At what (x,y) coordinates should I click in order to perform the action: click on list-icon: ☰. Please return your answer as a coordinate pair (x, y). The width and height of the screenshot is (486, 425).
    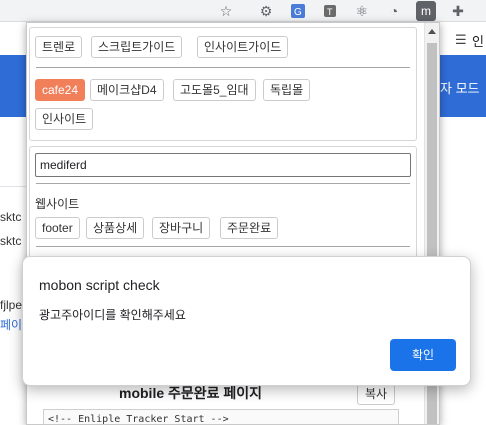
    Looking at the image, I should click on (461, 39).